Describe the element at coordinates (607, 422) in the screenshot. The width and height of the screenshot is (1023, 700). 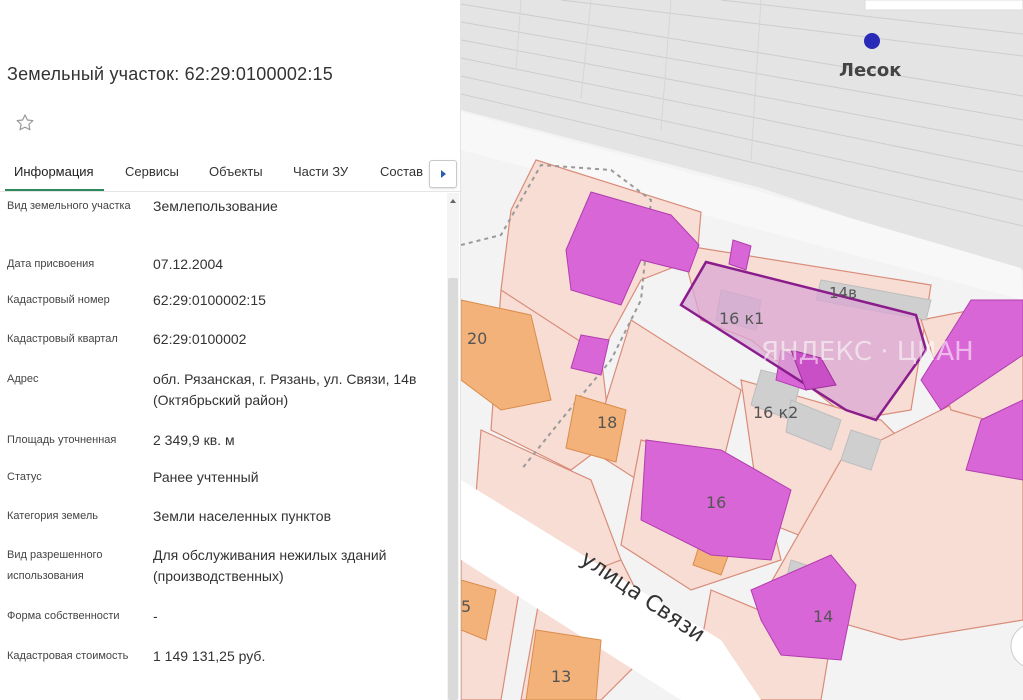
I see `building-label-18: 18` at that location.